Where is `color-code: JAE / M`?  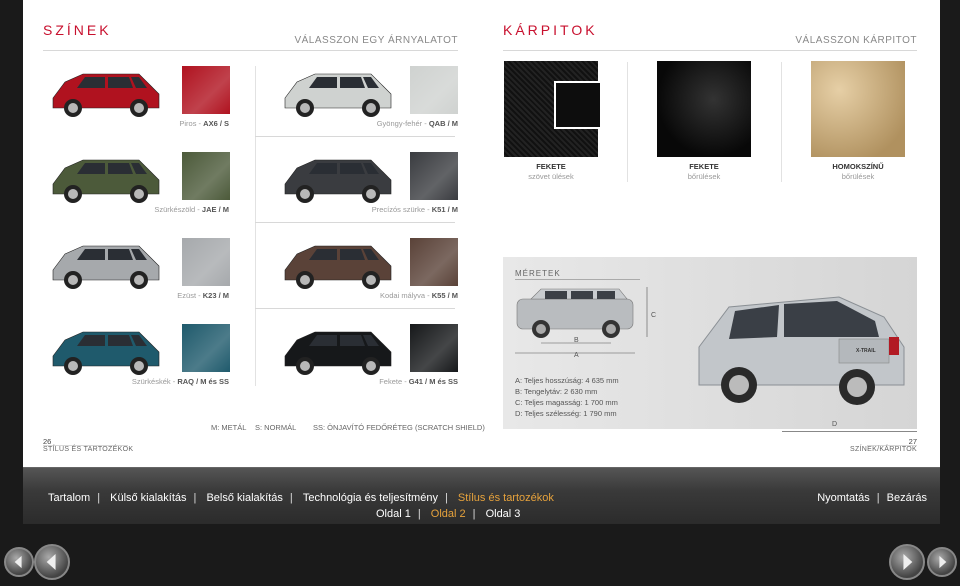 color-code: JAE / M is located at coordinates (215, 209).